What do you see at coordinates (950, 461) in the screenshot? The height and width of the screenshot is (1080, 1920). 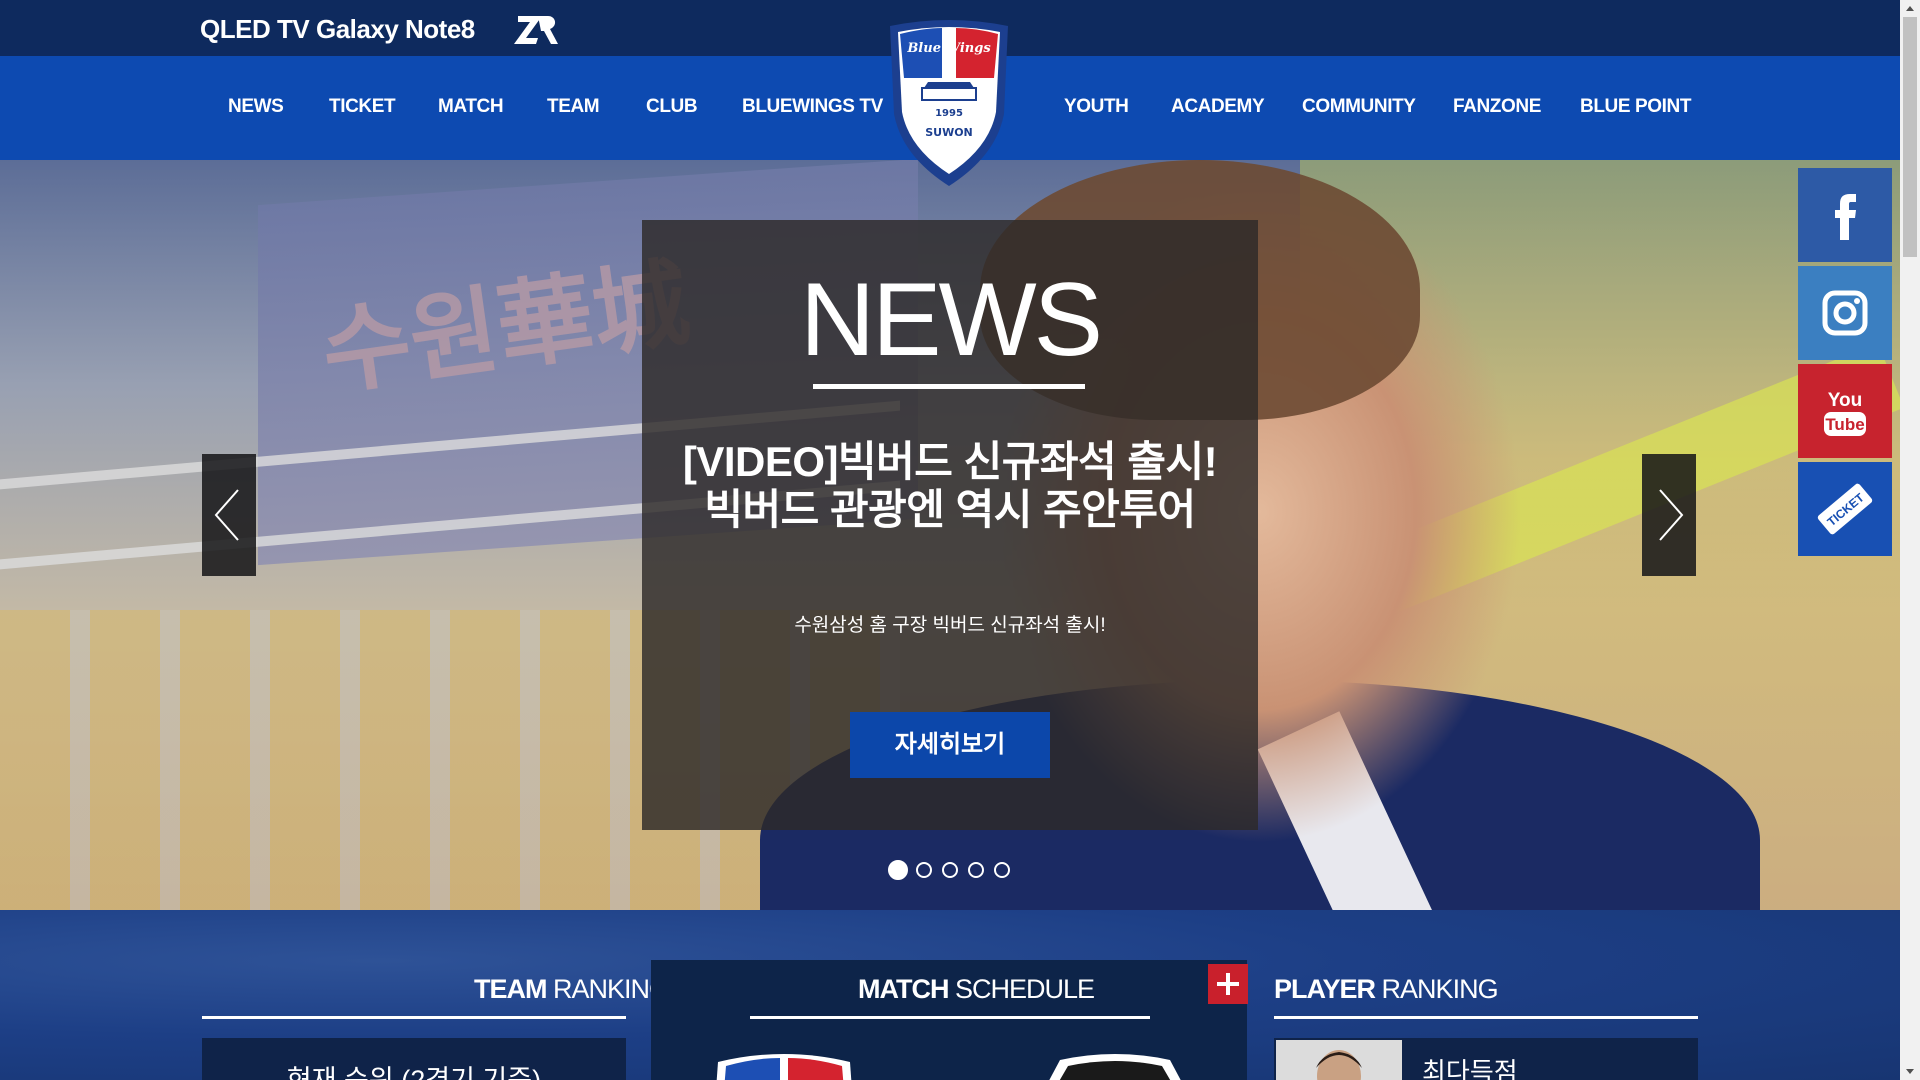 I see `news-headline-line1: [VIDEO]빅버드 신규좌석 출시!` at bounding box center [950, 461].